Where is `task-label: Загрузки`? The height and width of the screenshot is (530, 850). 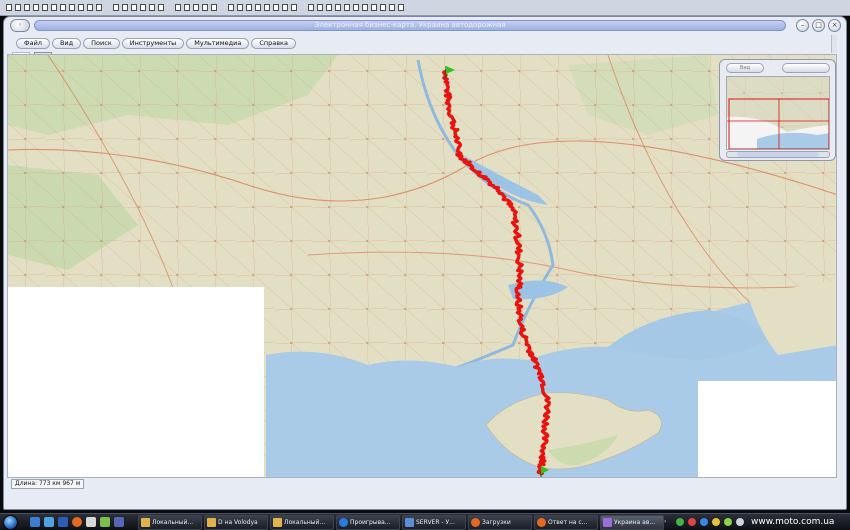 task-label: Загрузки is located at coordinates (496, 522).